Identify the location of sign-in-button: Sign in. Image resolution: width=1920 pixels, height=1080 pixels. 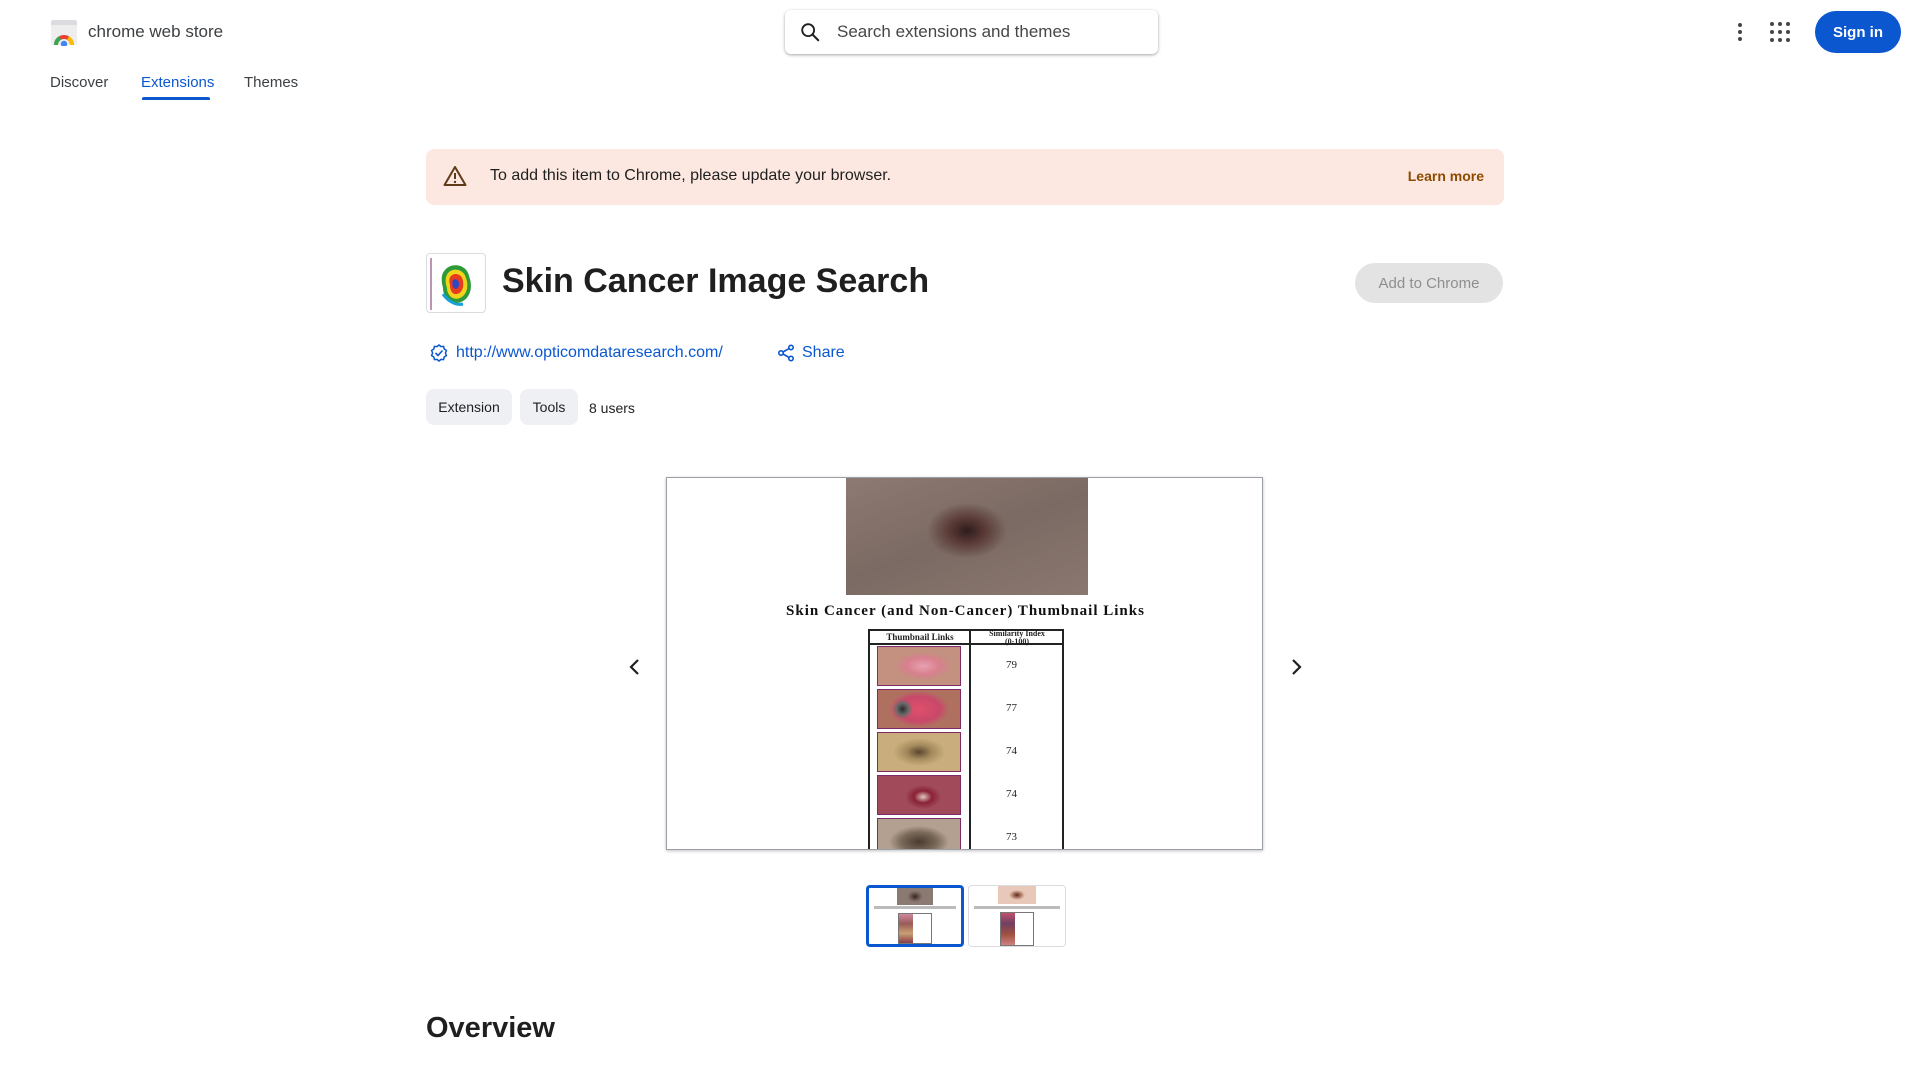
(1858, 32).